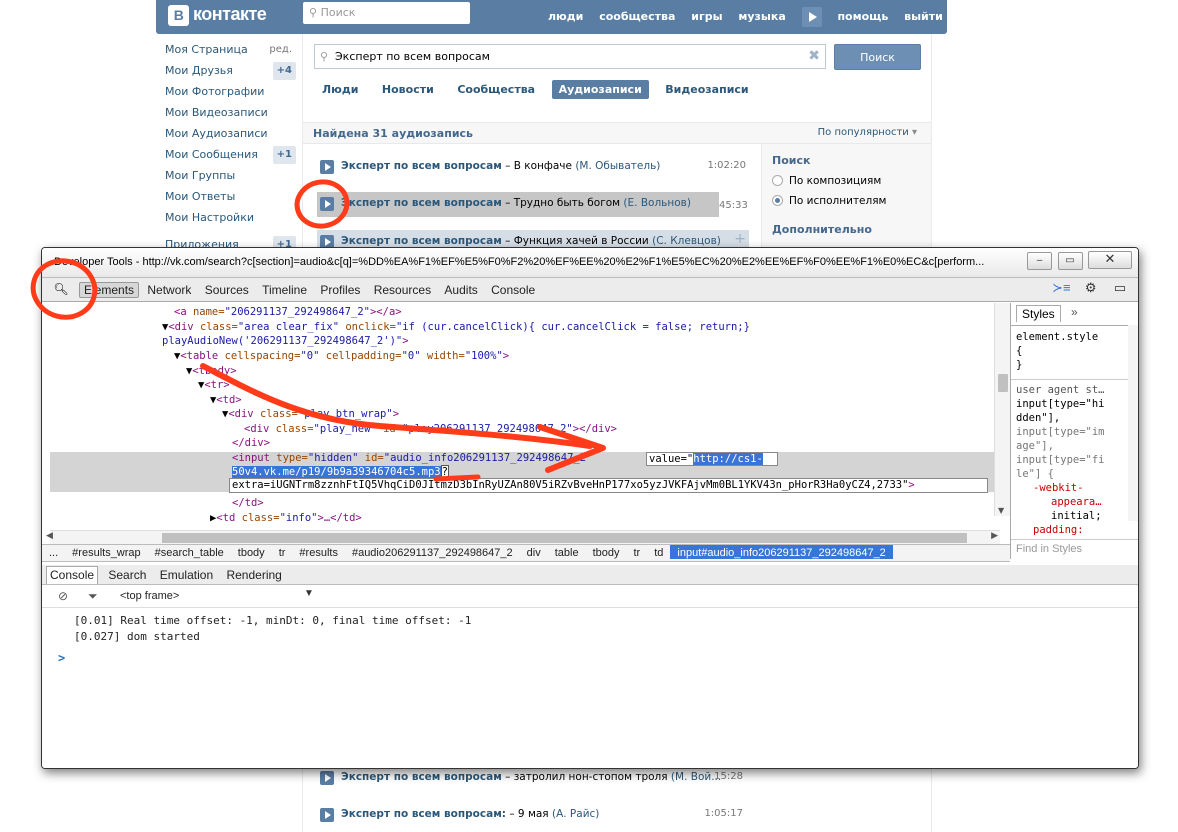  I want to click on breadcrumb-item-active: input#audio_info206291137_292498647_2, so click(781, 552).